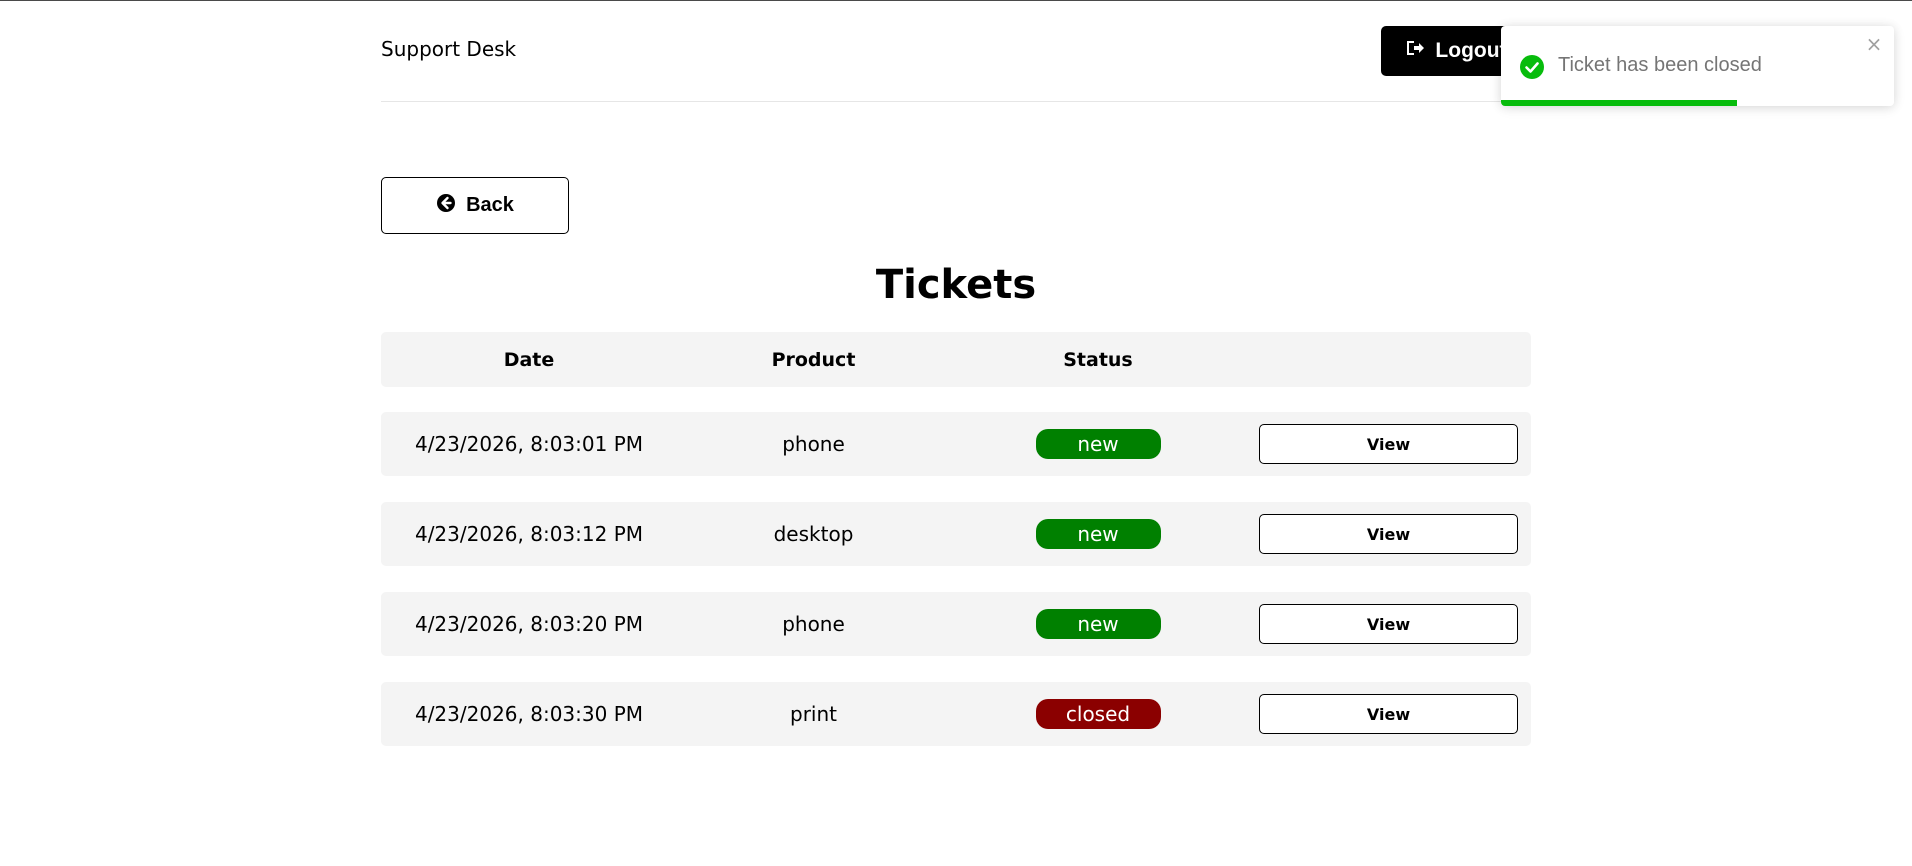 Image resolution: width=1912 pixels, height=866 pixels. What do you see at coordinates (813, 714) in the screenshot?
I see `ticket-product: print` at bounding box center [813, 714].